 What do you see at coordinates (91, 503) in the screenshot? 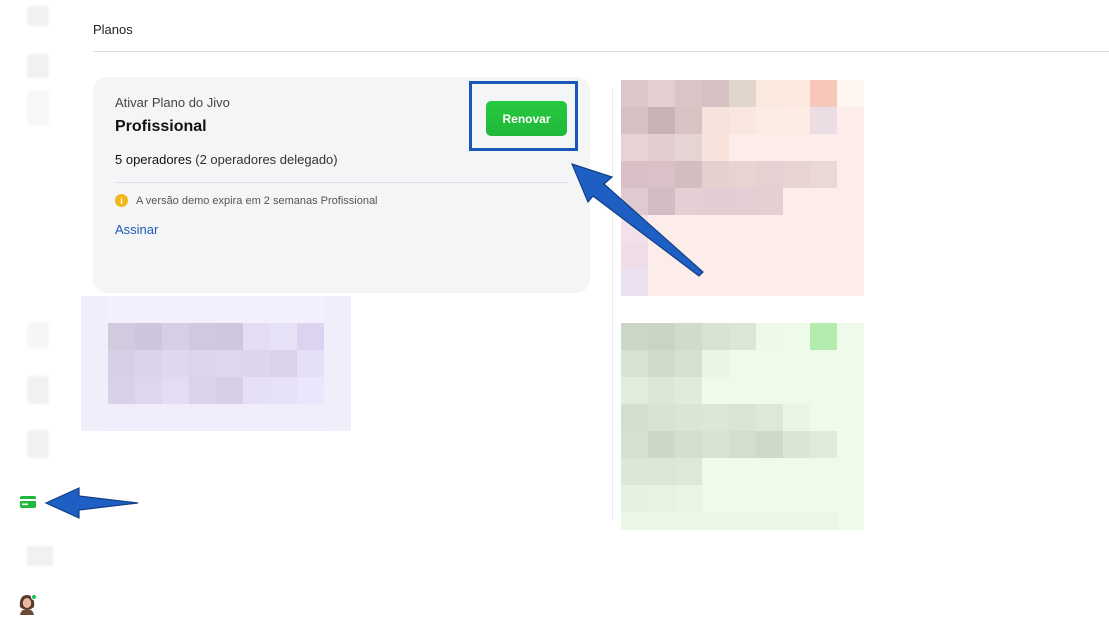
I see `arrow-to-card-icon` at bounding box center [91, 503].